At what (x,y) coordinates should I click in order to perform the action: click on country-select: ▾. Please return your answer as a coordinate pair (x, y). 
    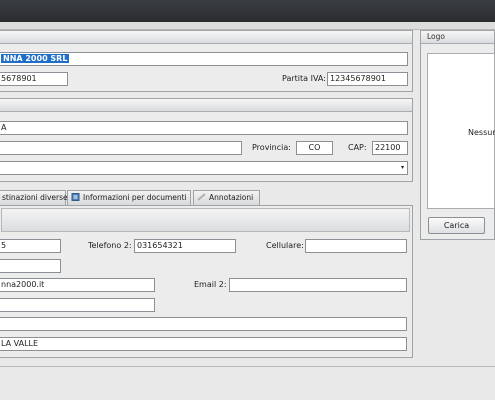
    Looking at the image, I should click on (204, 168).